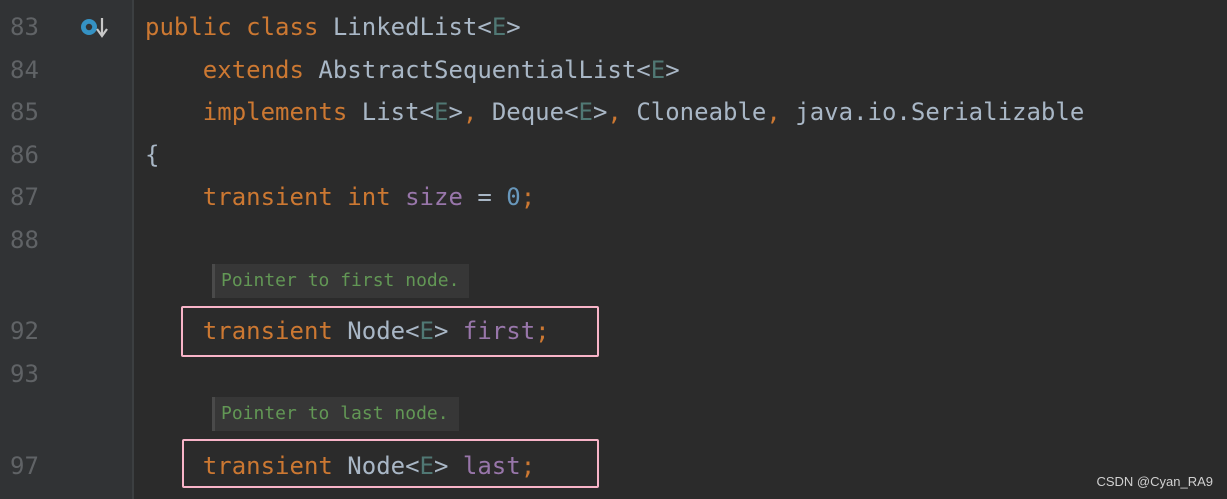  Describe the element at coordinates (24, 374) in the screenshot. I see `line-number: 93` at that location.